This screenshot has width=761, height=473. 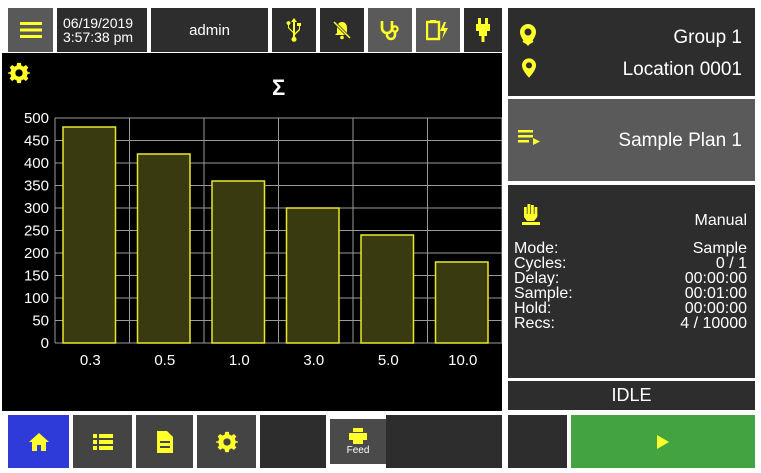 What do you see at coordinates (534, 323) in the screenshot?
I see `status-label: Recs:` at bounding box center [534, 323].